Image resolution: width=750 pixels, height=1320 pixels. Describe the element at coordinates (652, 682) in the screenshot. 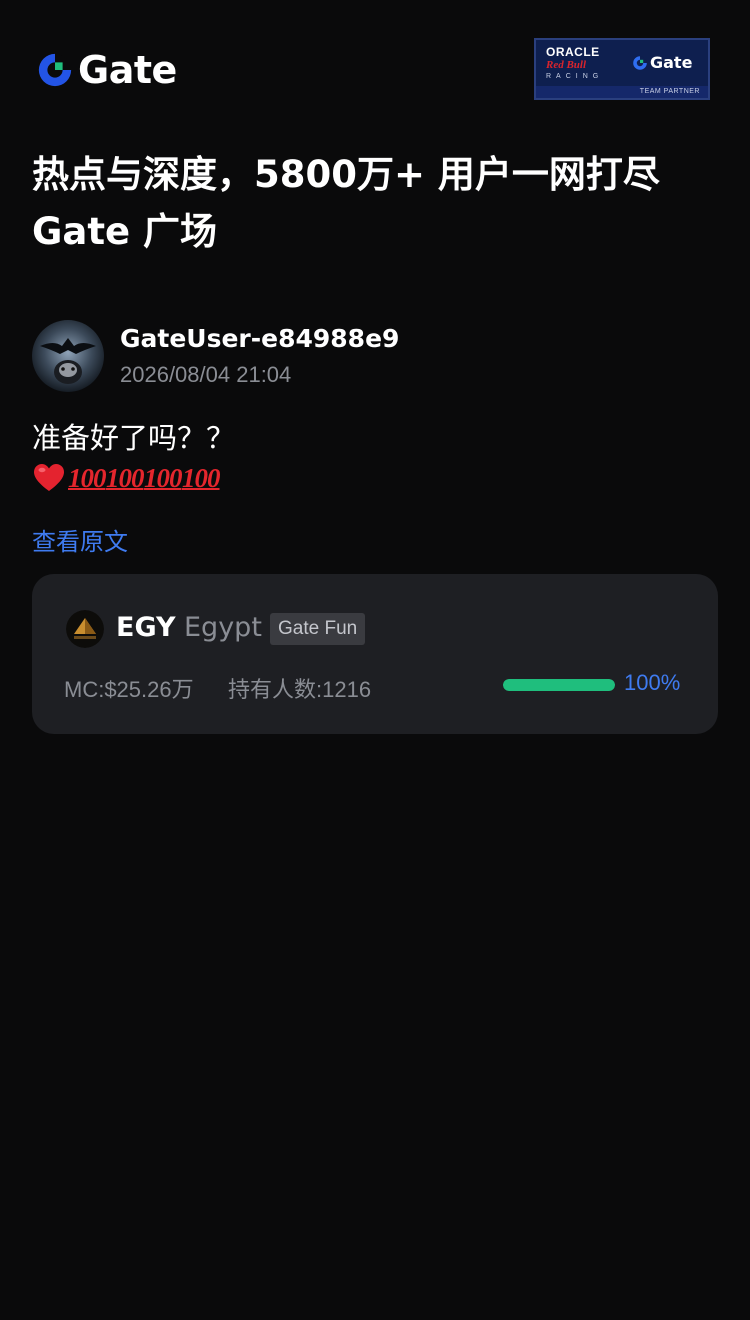

I see `token-progress-label: 100%` at that location.